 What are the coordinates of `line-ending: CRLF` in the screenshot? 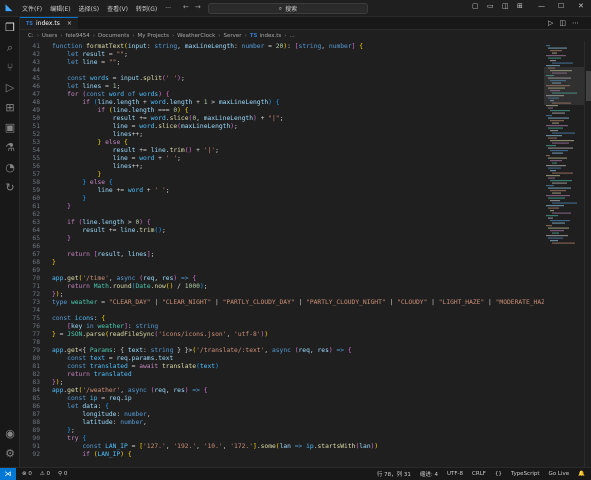 It's located at (479, 474).